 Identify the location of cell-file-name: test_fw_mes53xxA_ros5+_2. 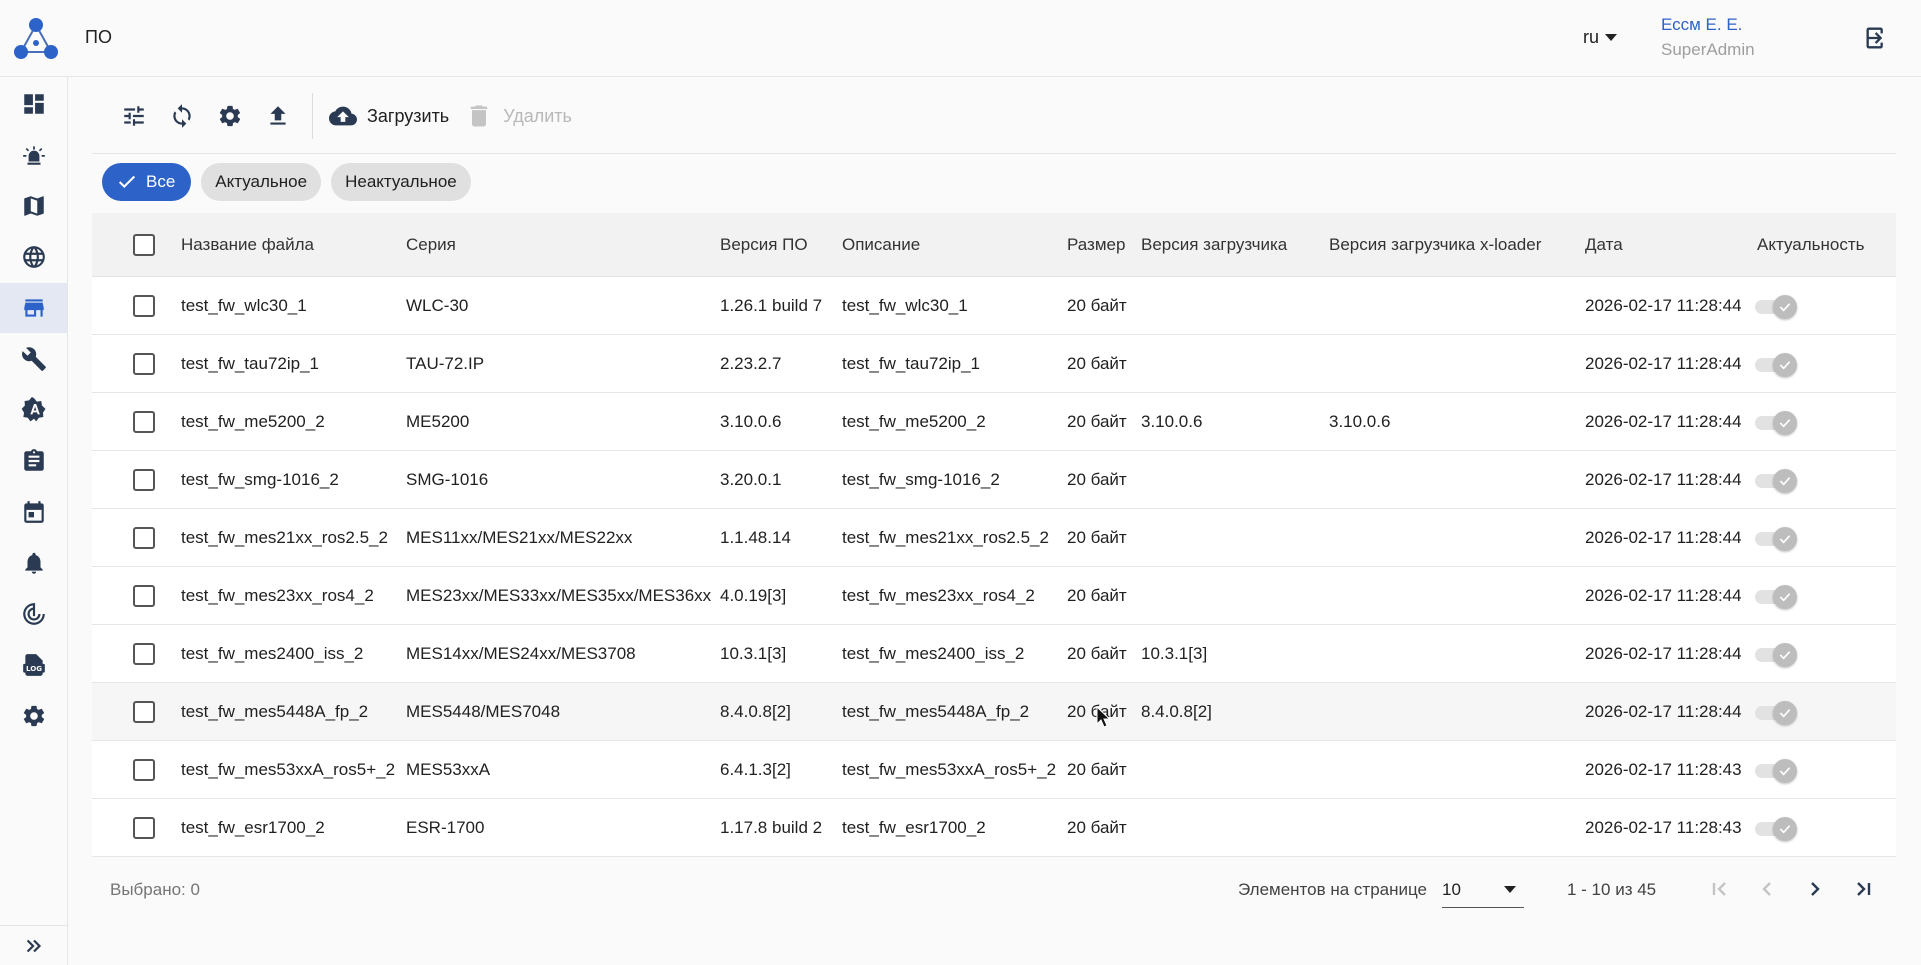
(288, 769).